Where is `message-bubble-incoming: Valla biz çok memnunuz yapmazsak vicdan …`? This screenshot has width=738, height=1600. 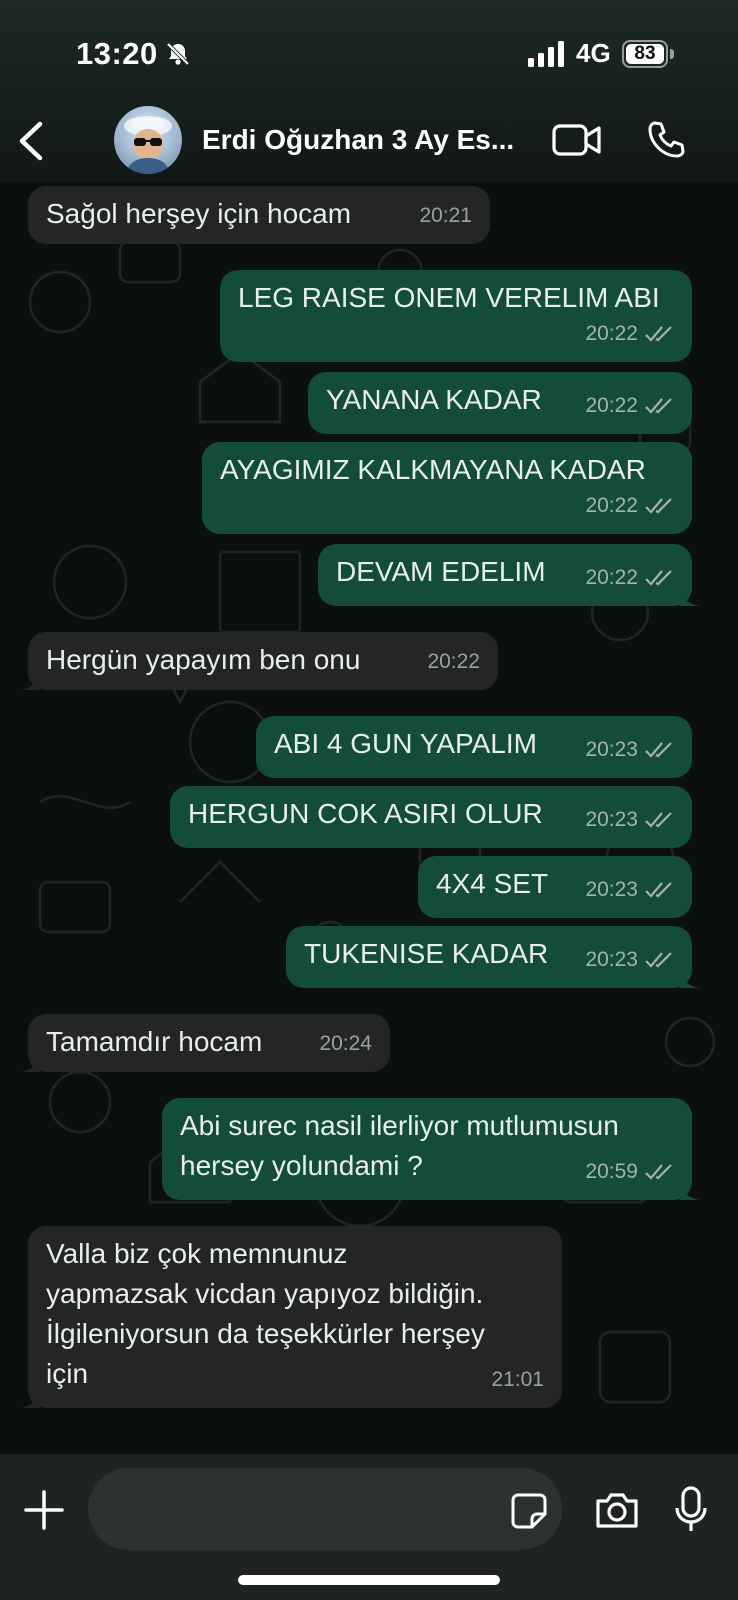
message-bubble-incoming: Valla biz çok memnunuz yapmazsak vicdan … is located at coordinates (291, 1317).